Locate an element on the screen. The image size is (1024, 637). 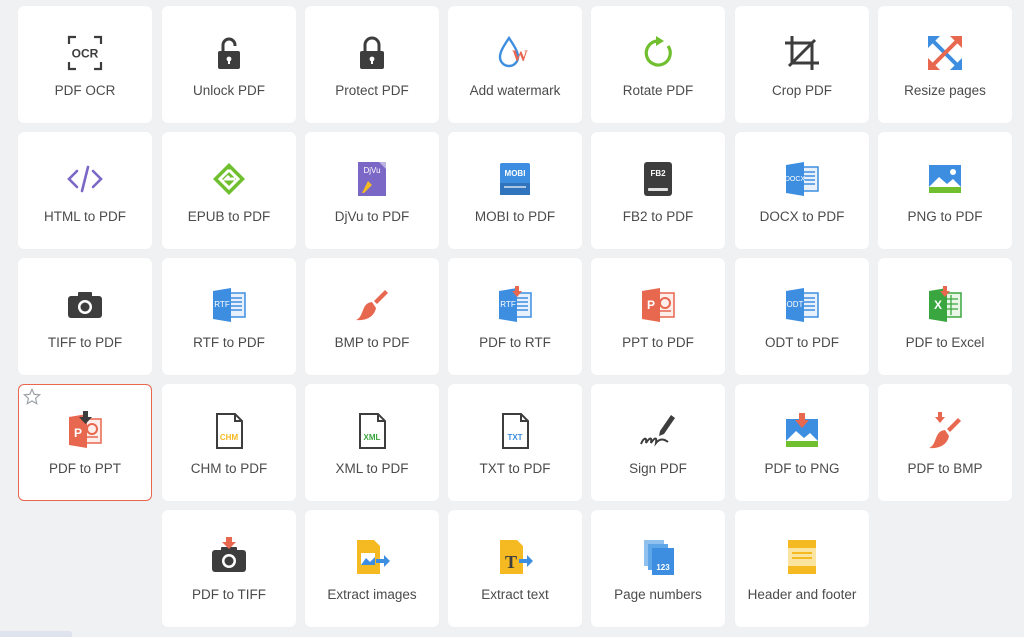
tool-rtf-to-pdf: RTF RTF to PDF is located at coordinates (229, 316).